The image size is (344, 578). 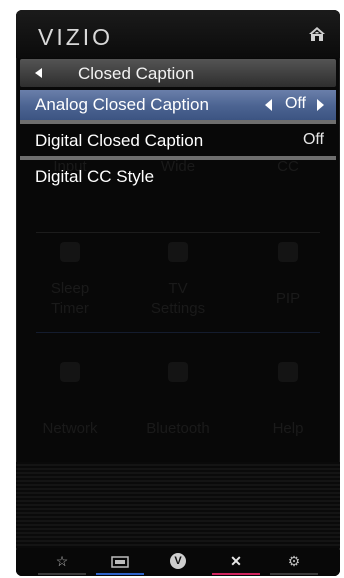 What do you see at coordinates (62, 561) in the screenshot?
I see `star-icon: ☆` at bounding box center [62, 561].